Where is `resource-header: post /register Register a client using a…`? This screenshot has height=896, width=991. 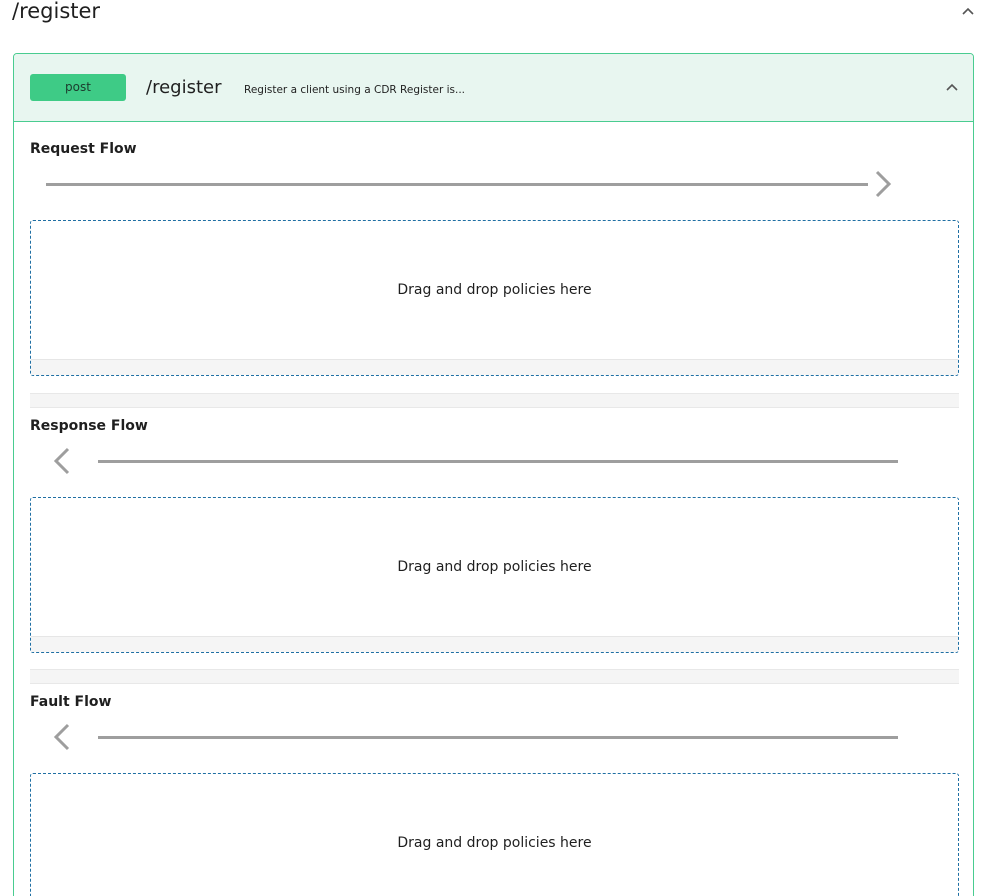 resource-header: post /register Register a client using a… is located at coordinates (493, 88).